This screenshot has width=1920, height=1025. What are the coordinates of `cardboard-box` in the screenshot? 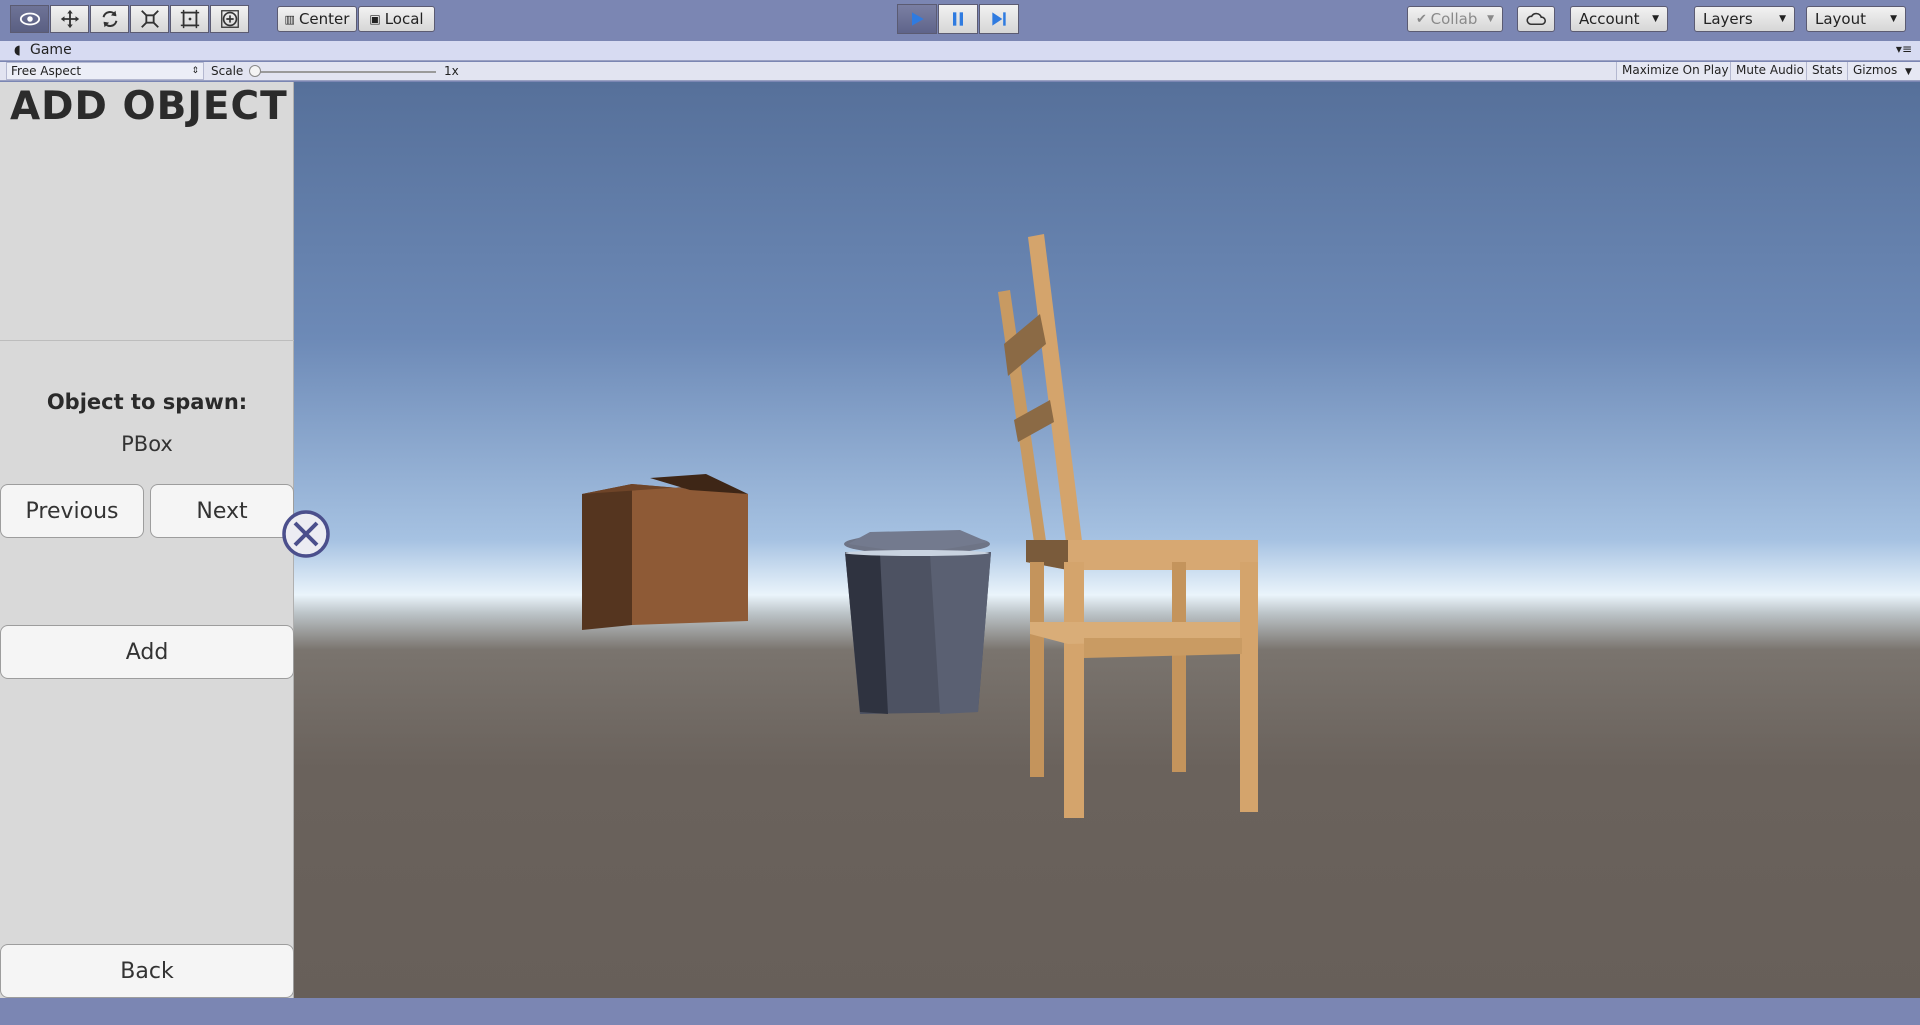 It's located at (665, 552).